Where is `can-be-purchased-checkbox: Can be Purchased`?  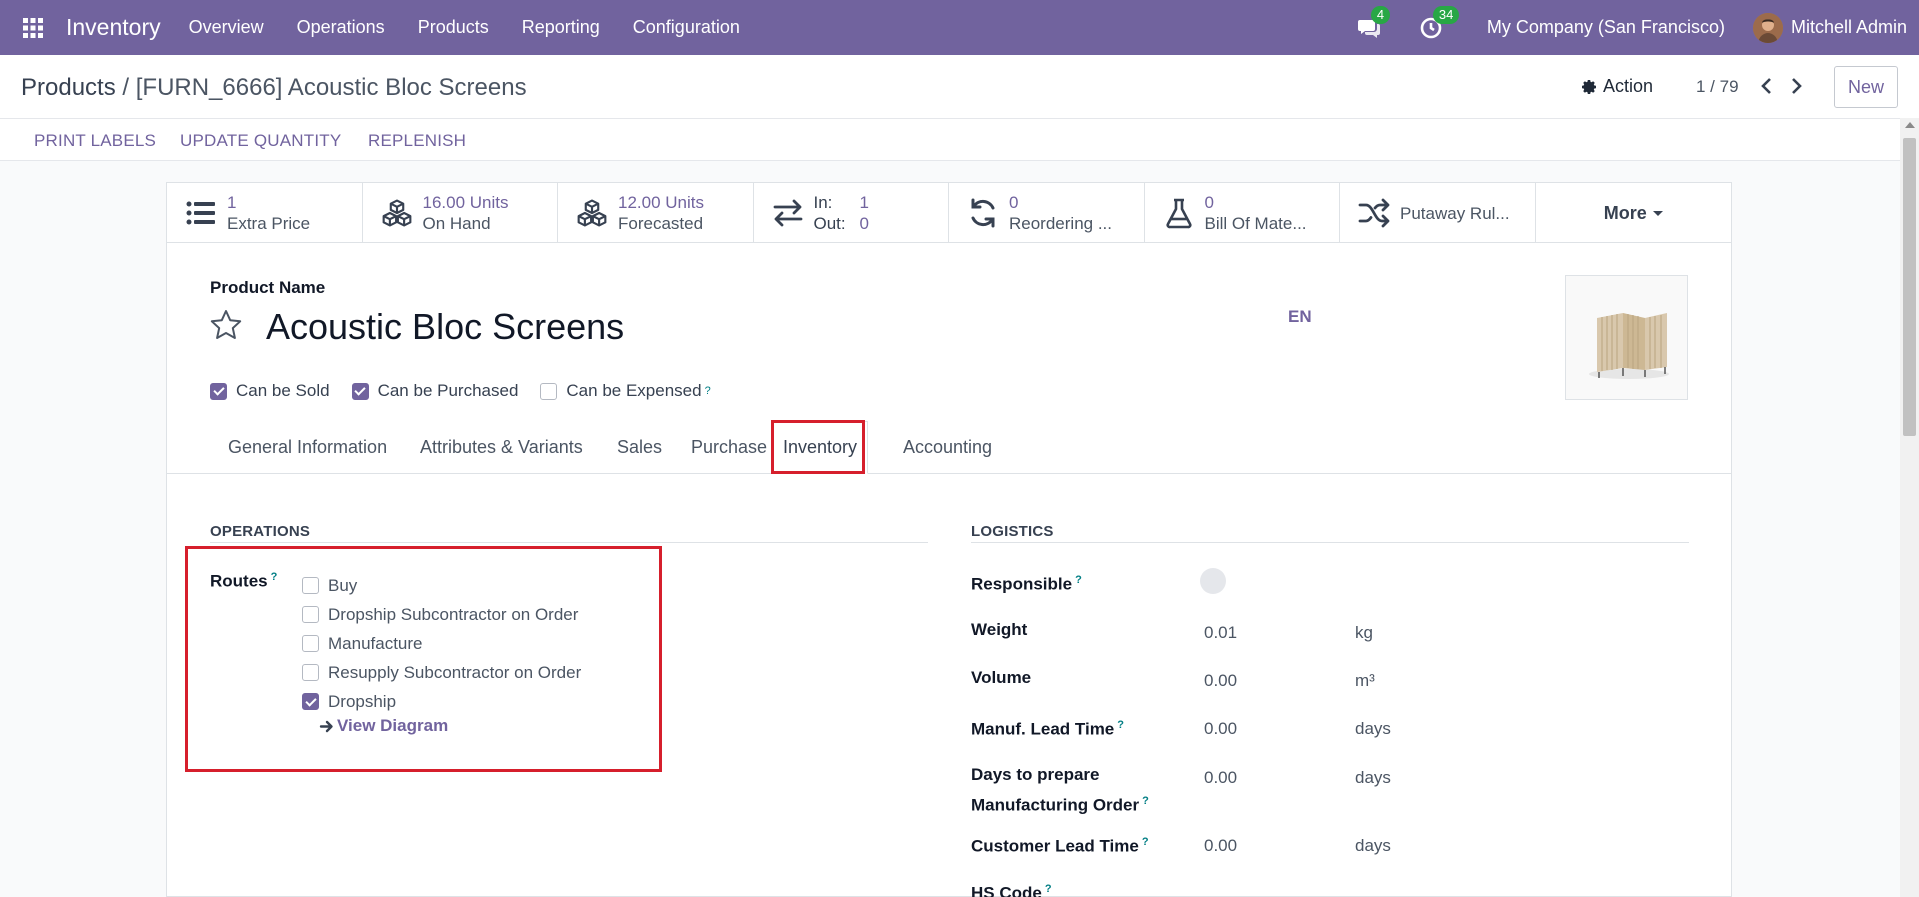
can-be-purchased-checkbox: Can be Purchased is located at coordinates (435, 391).